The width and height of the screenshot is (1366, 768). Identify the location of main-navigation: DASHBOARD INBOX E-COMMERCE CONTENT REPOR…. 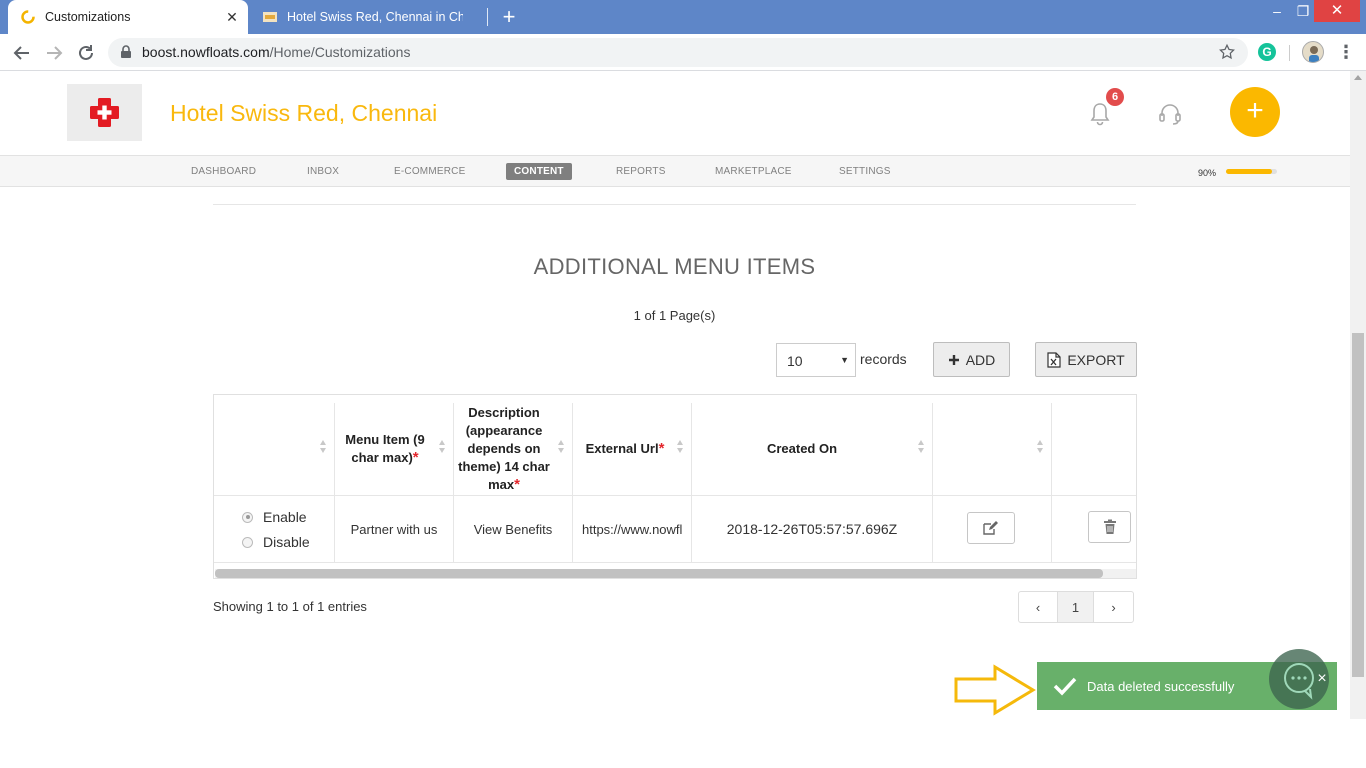
(675, 171).